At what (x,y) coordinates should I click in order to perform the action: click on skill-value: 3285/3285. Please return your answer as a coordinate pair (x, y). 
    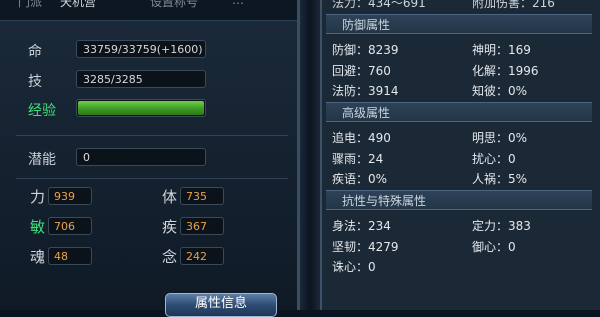
    Looking at the image, I should click on (141, 79).